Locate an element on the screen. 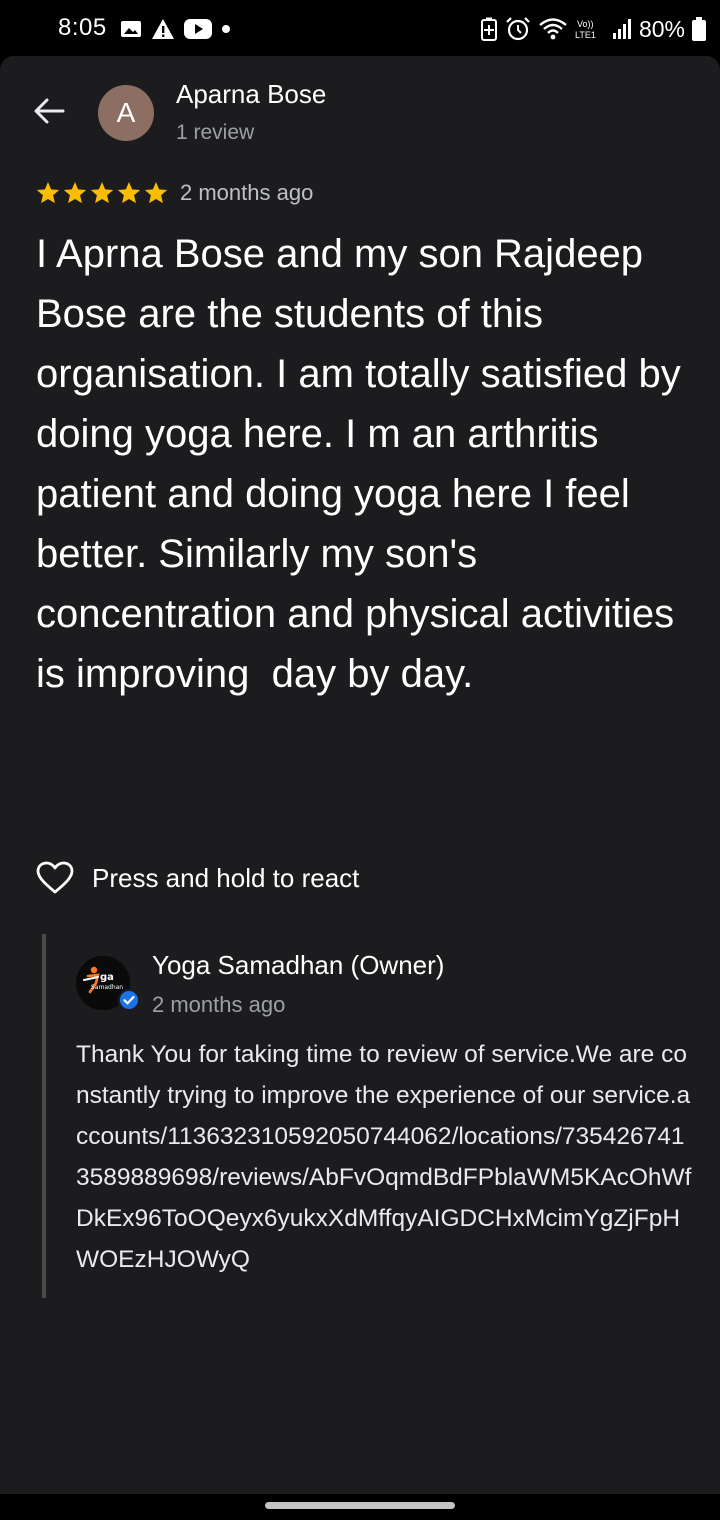 Image resolution: width=720 pixels, height=1520 pixels. reviewer-avatar: A is located at coordinates (126, 113).